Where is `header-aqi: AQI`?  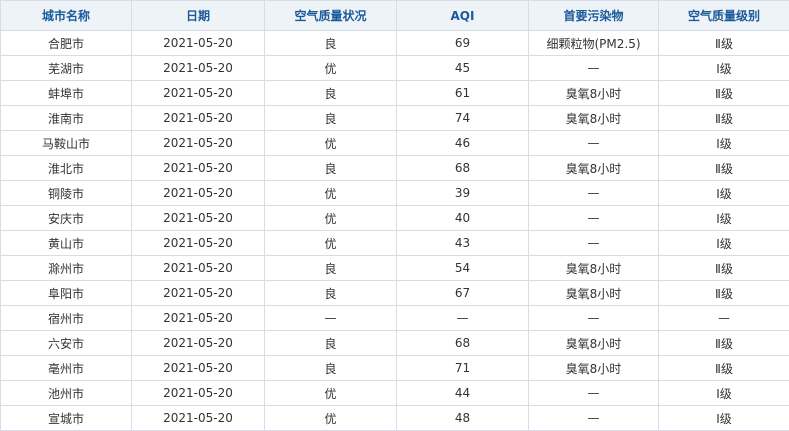
header-aqi: AQI is located at coordinates (462, 15).